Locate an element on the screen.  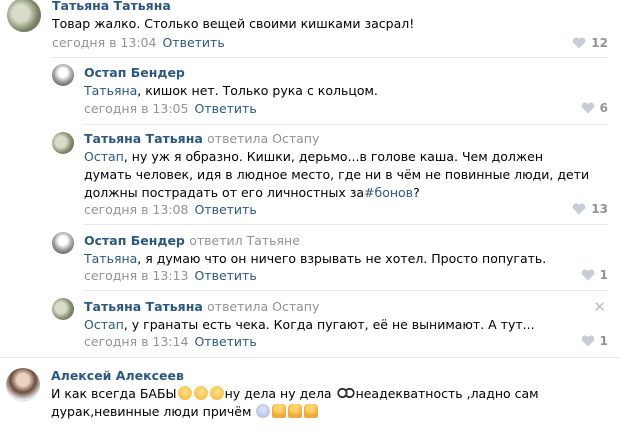
comment-meta: сегодня в 13:05 Ответить is located at coordinates (170, 108).